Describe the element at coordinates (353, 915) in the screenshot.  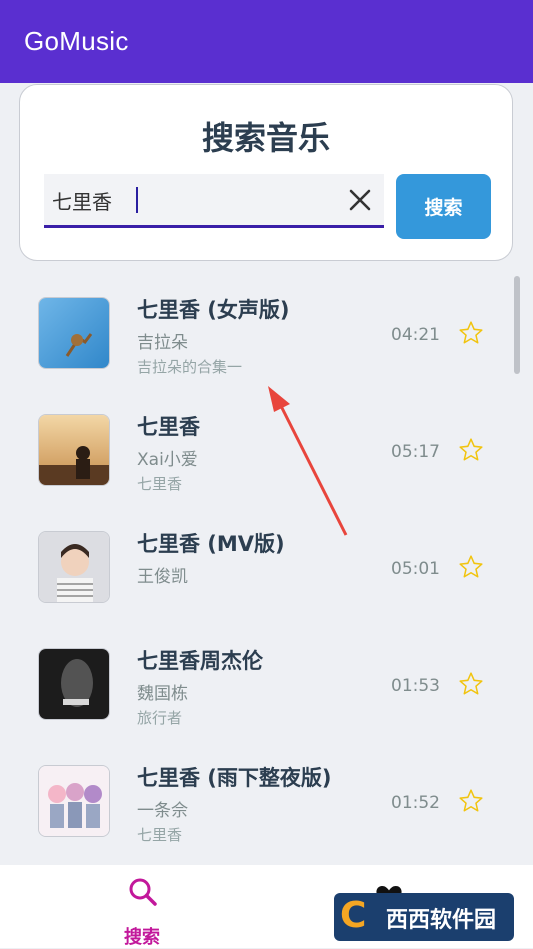
I see `watermark-c-icon: C` at that location.